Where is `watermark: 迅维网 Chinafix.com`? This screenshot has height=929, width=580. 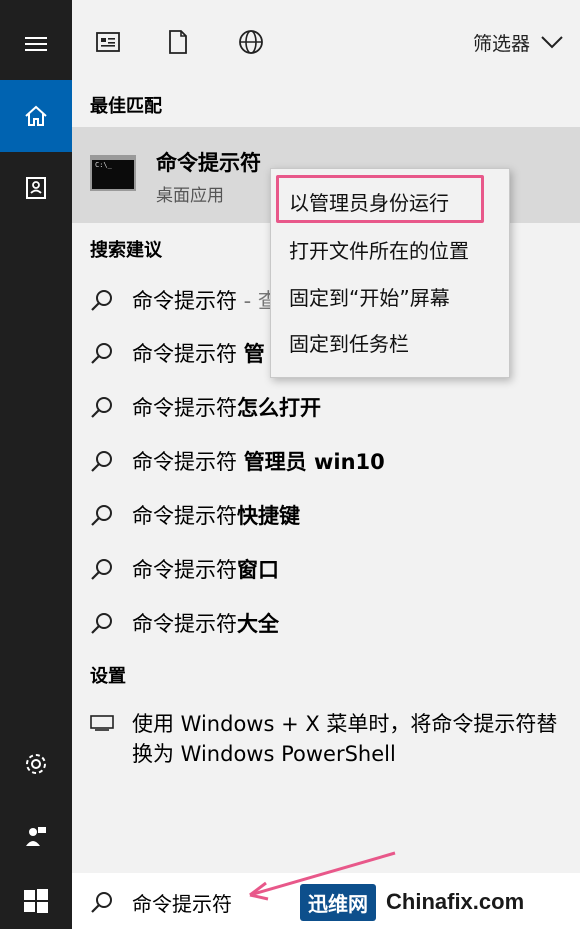 watermark: 迅维网 Chinafix.com is located at coordinates (440, 902).